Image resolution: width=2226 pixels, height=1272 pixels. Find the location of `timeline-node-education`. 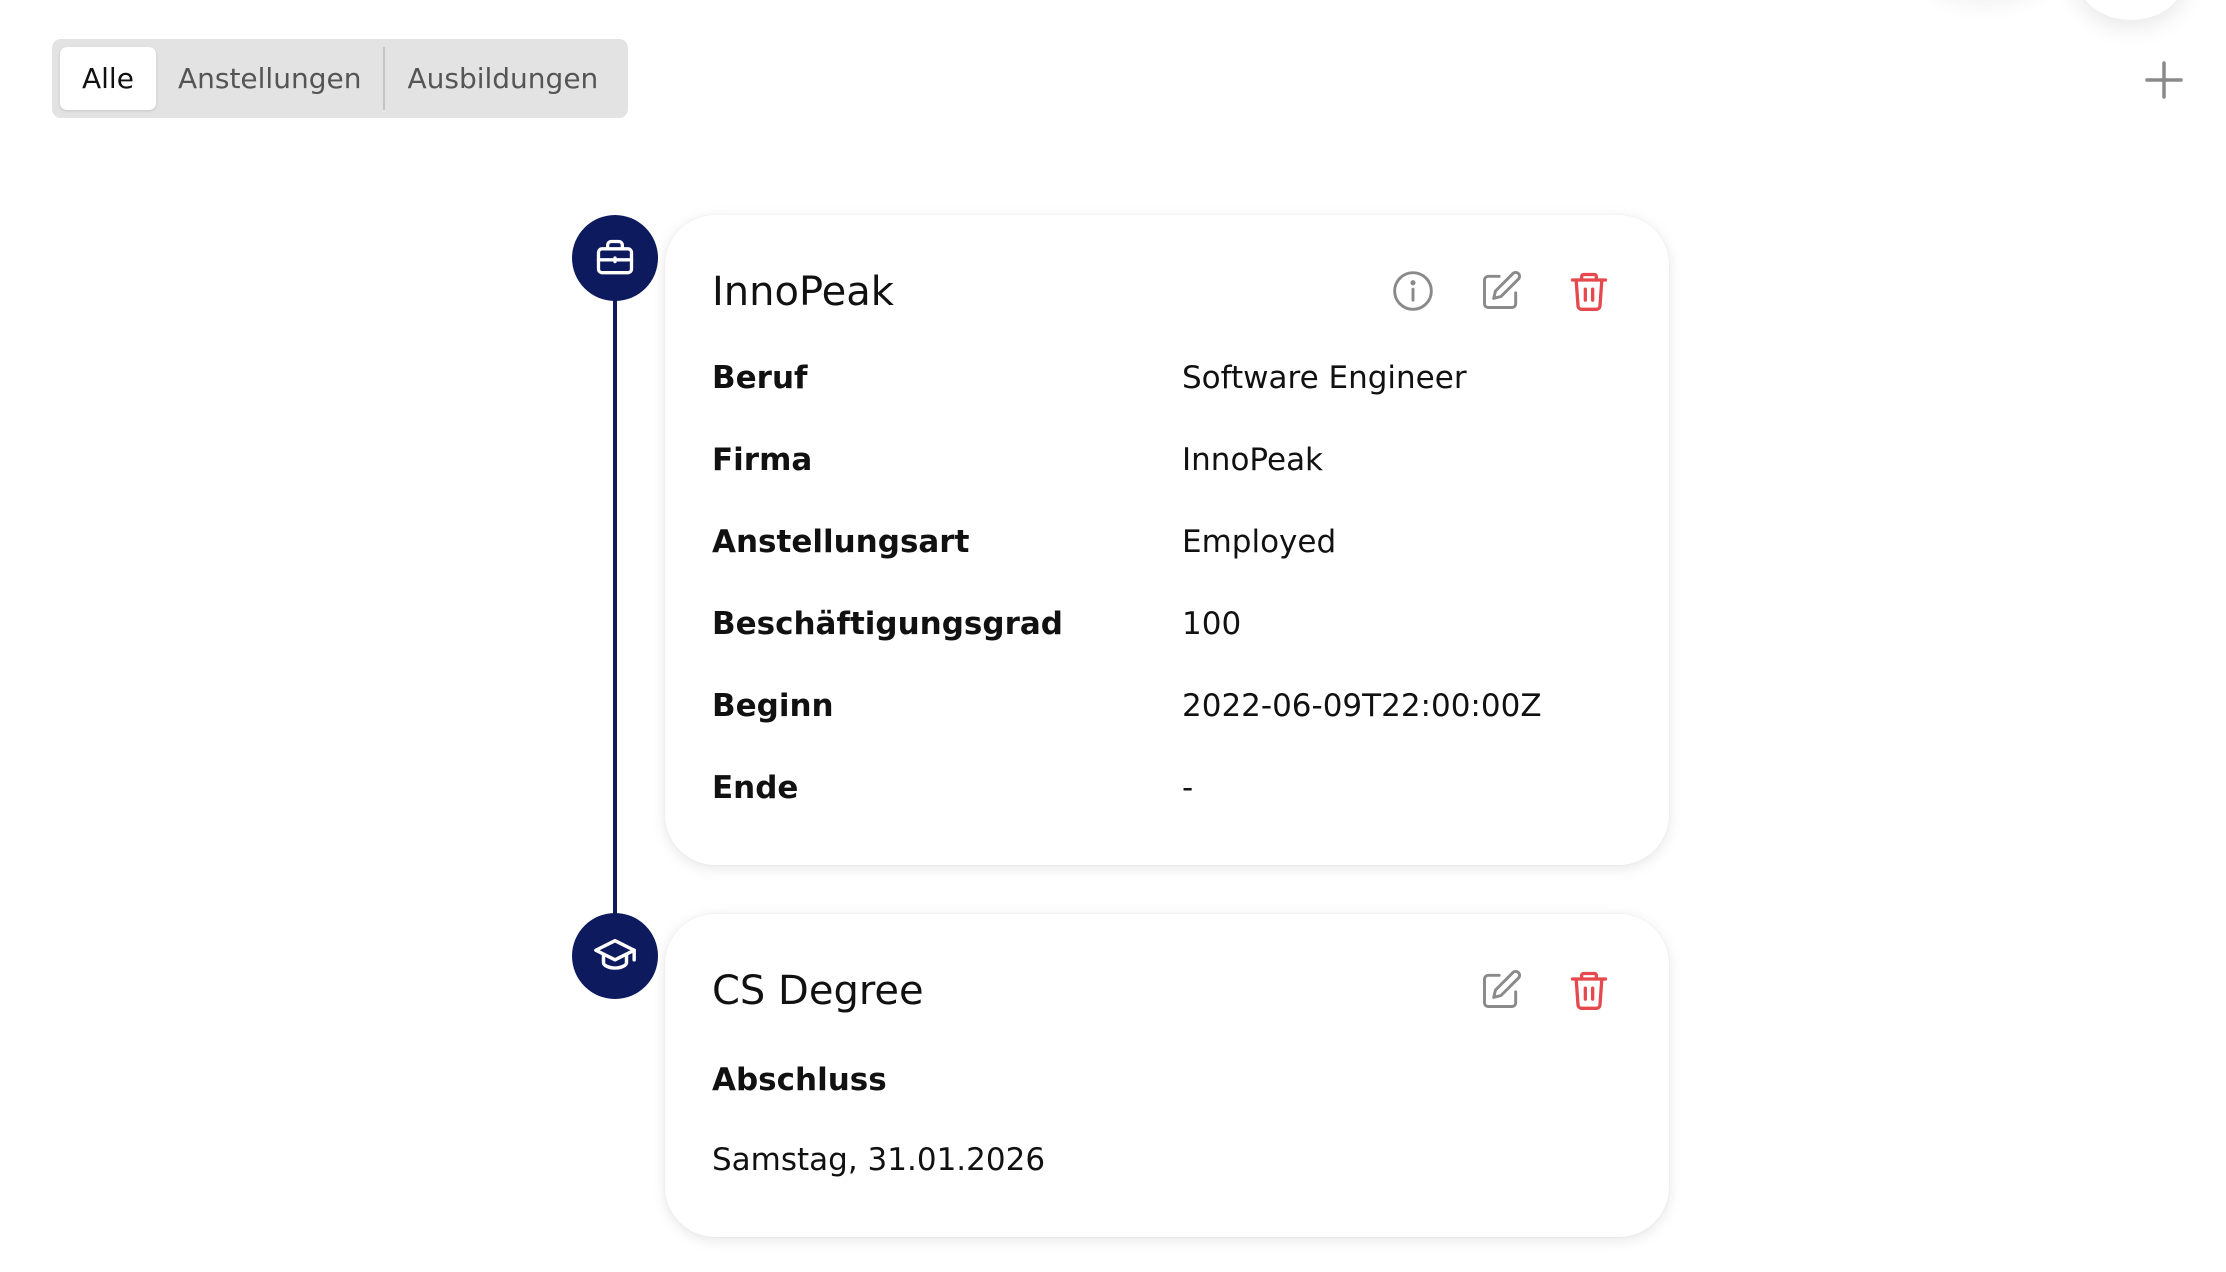

timeline-node-education is located at coordinates (615, 956).